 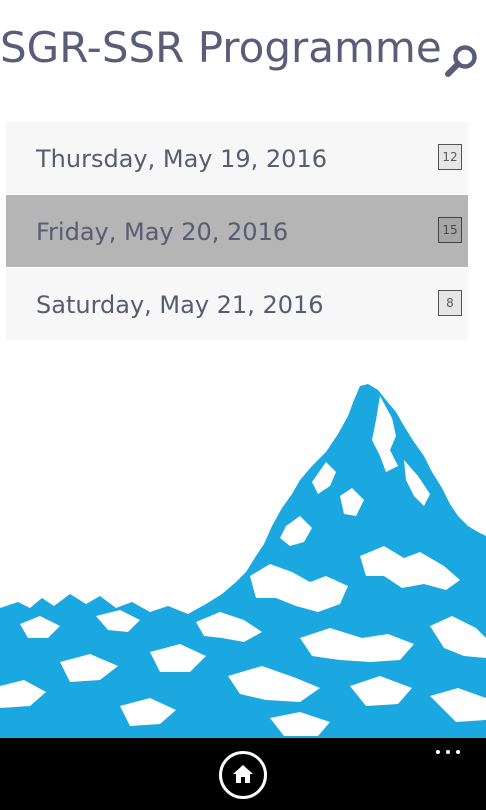 I want to click on session-count-badge: 8, so click(x=450, y=303).